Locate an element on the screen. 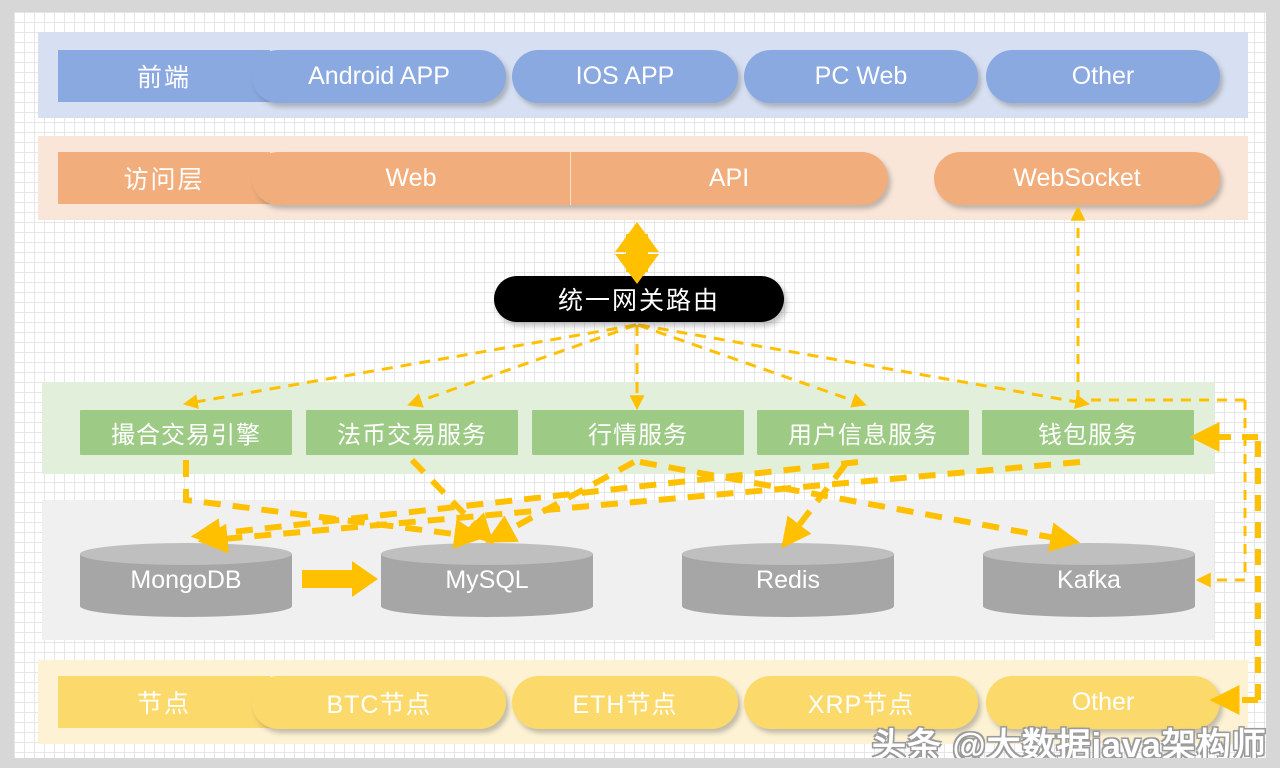  database-mysql: MySQL is located at coordinates (487, 580).